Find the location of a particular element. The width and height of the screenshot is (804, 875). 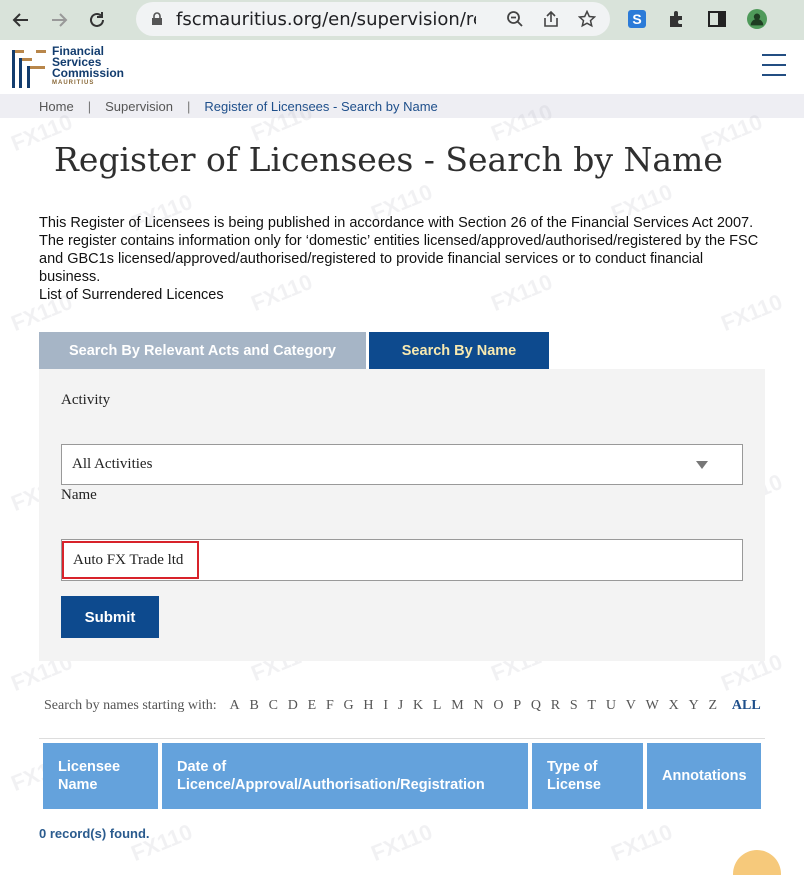

alphabet-letters: ABCDEFGHIJKLMNOPQRSTUVWXYZ is located at coordinates (473, 706).